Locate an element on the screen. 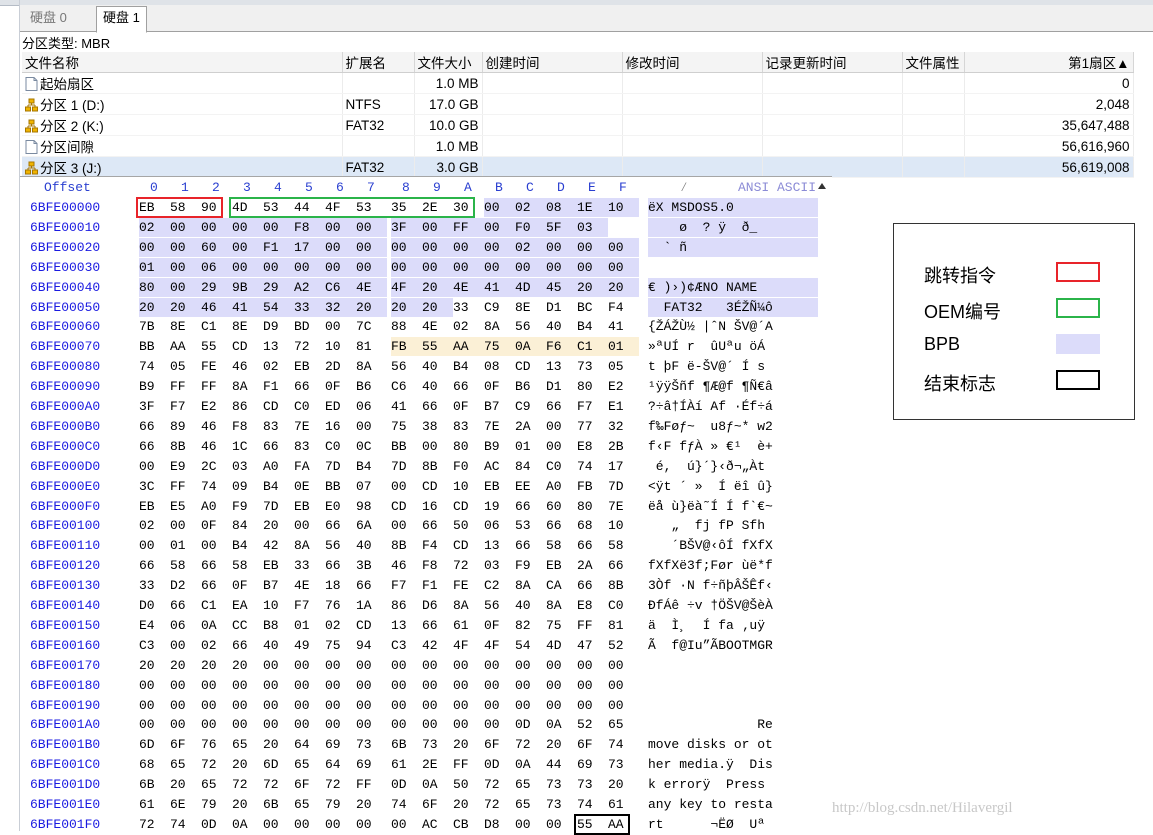 Image resolution: width=1153 pixels, height=835 pixels. file-icon is located at coordinates (31, 147).